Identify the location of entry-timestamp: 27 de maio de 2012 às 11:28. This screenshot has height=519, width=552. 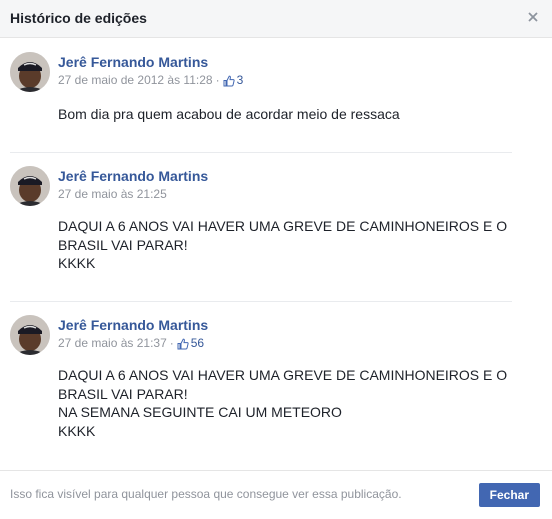
(135, 80).